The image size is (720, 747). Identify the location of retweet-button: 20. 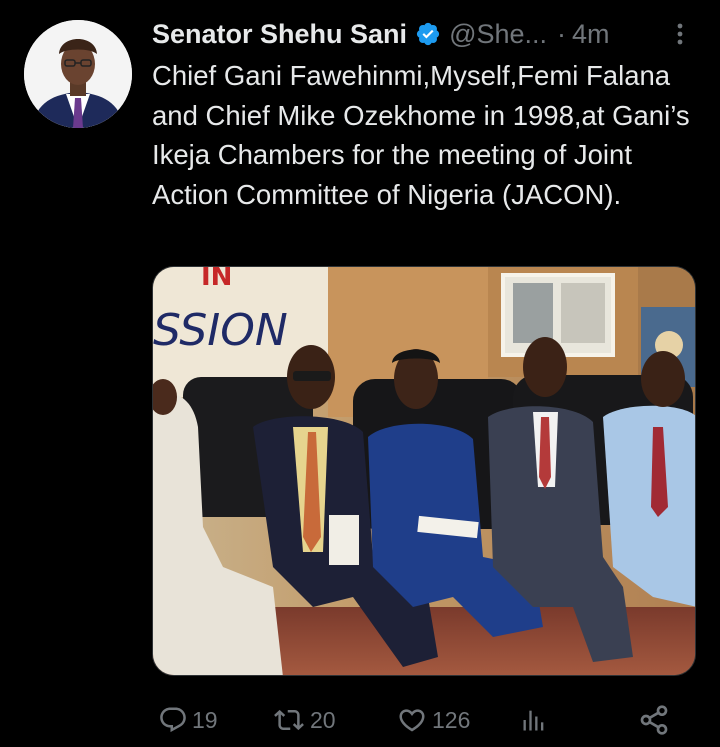
(304, 720).